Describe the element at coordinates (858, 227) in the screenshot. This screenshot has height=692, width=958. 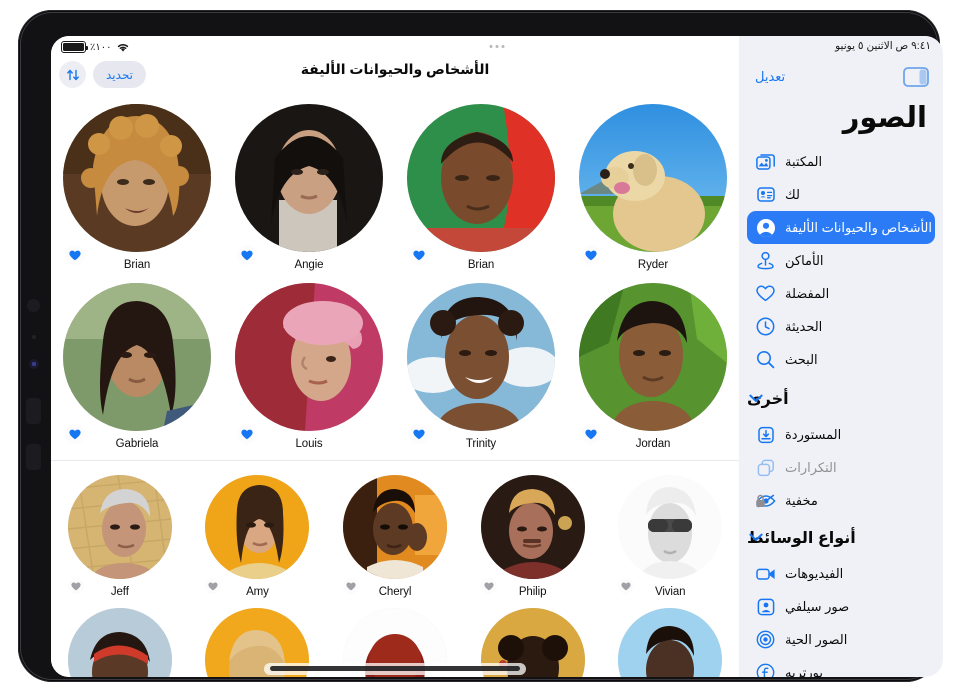
I see `sidebar-item-label: الأشخاص والحيوانات الأليفة` at that location.